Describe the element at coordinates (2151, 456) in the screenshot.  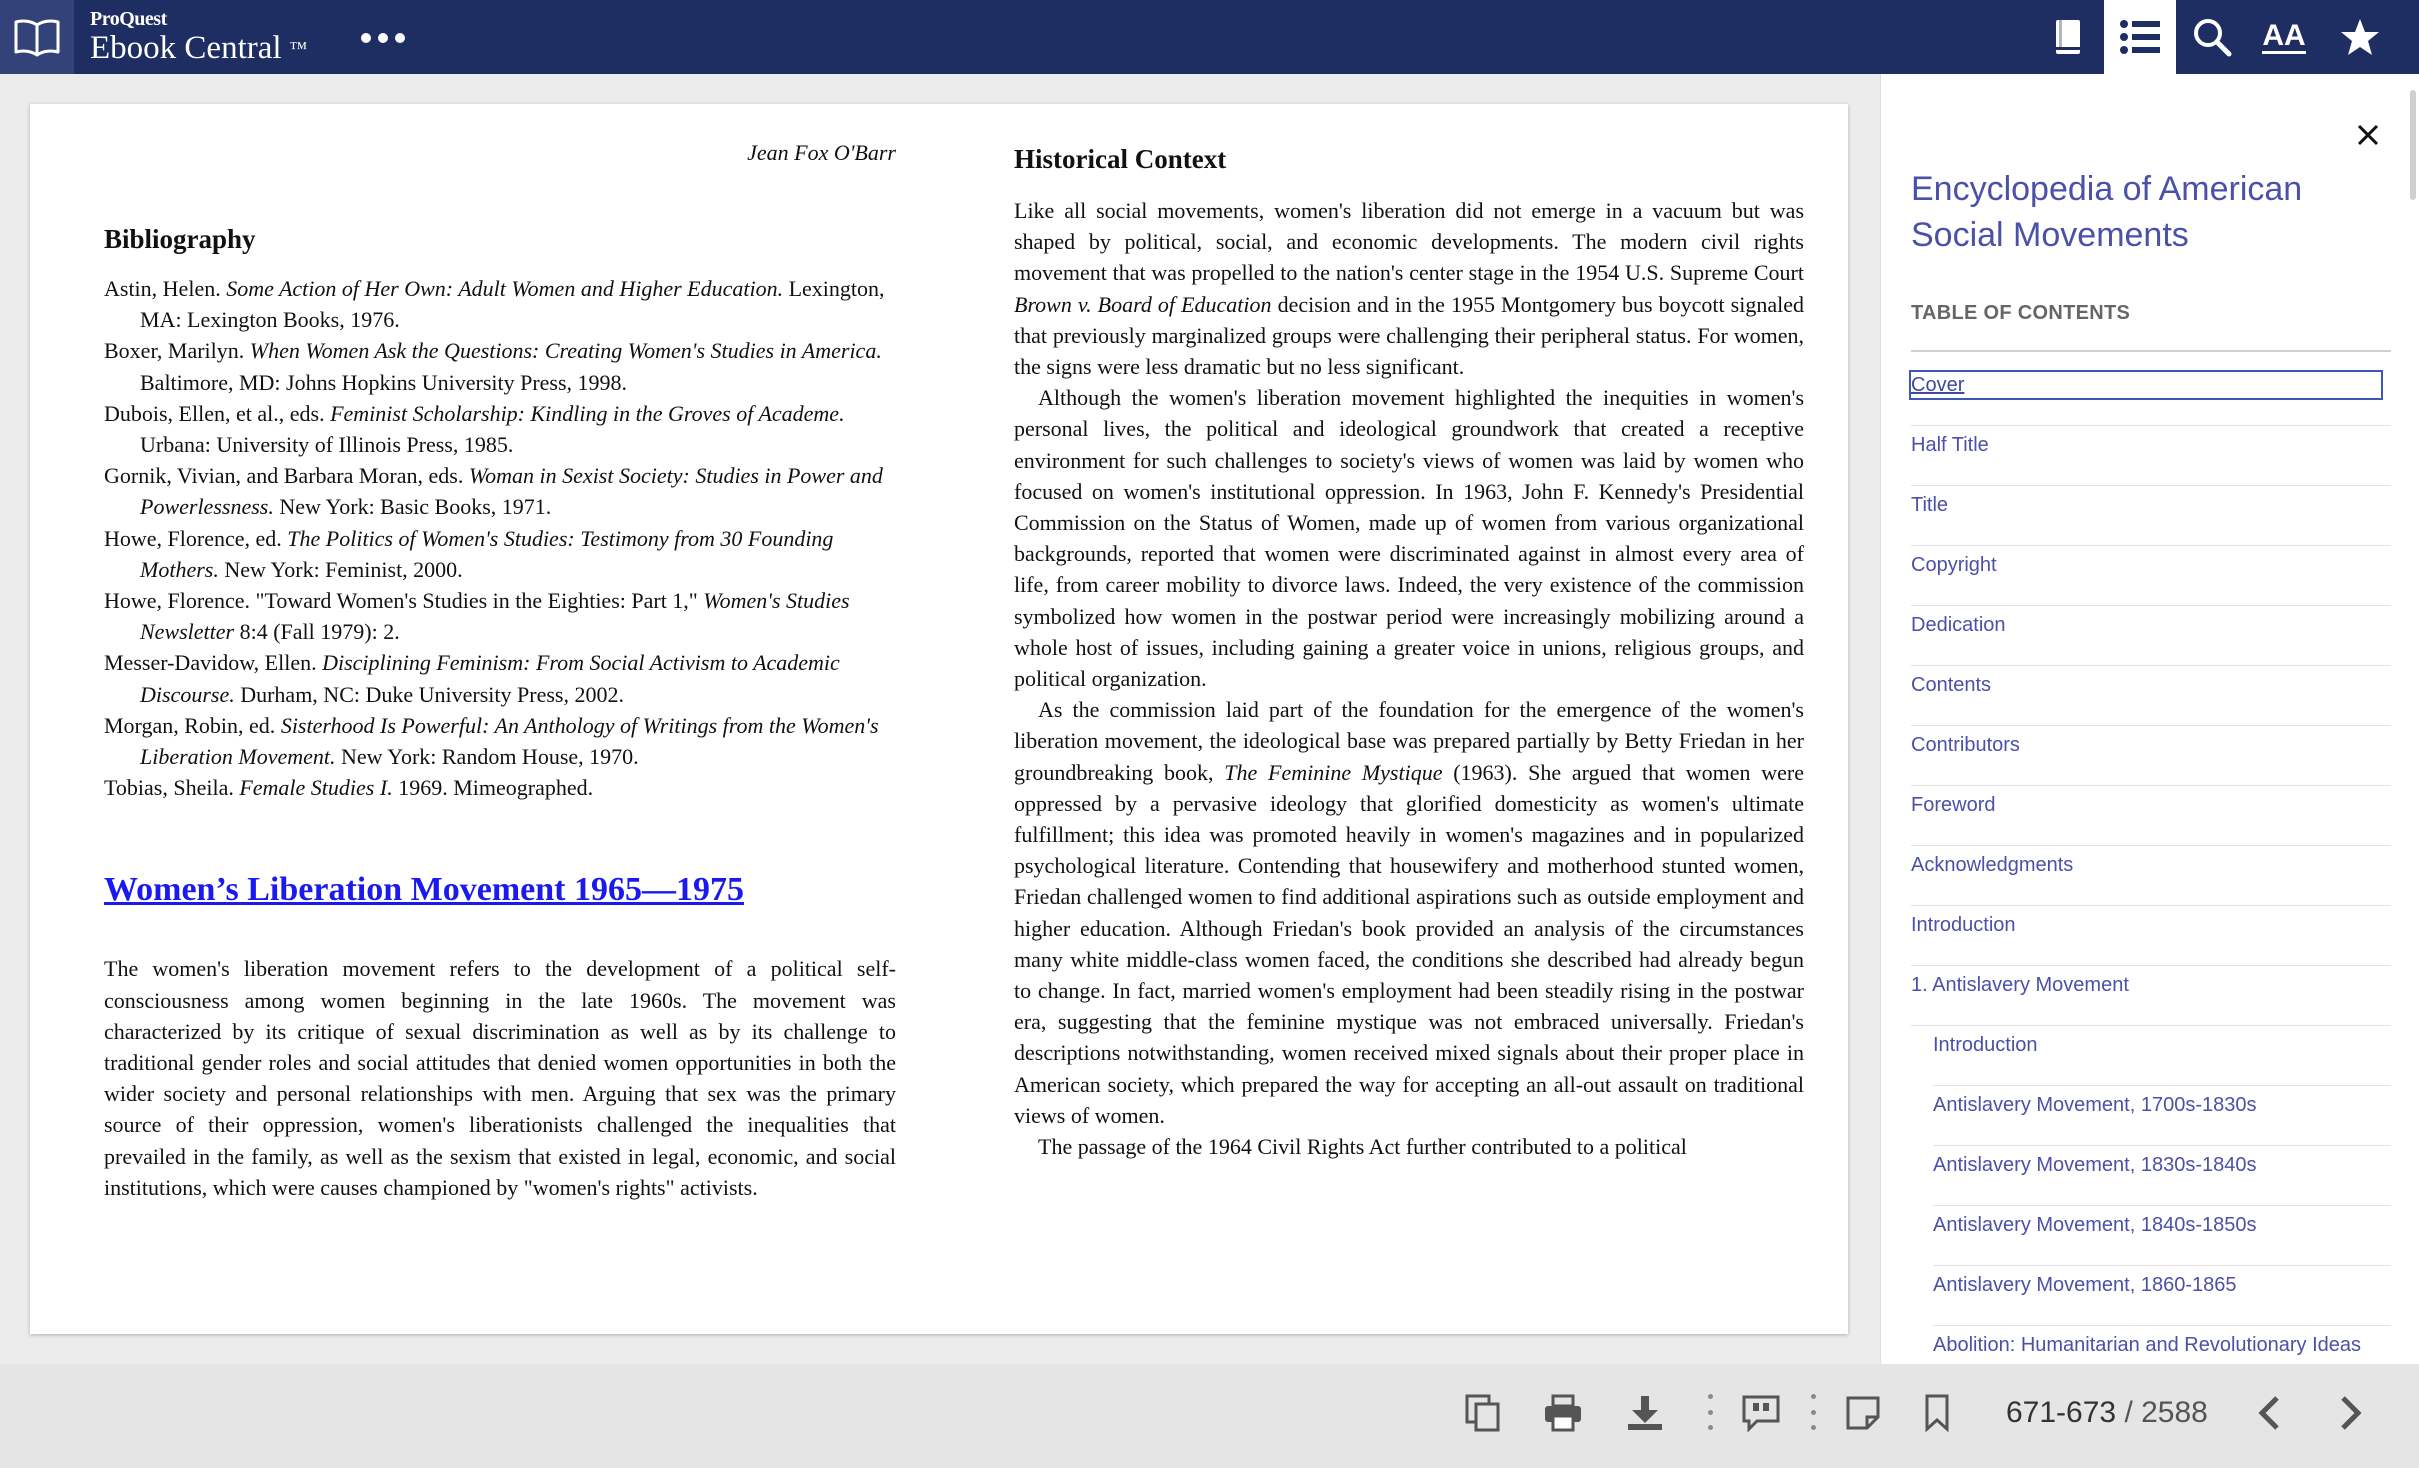
I see `toc-item: Half Title` at that location.